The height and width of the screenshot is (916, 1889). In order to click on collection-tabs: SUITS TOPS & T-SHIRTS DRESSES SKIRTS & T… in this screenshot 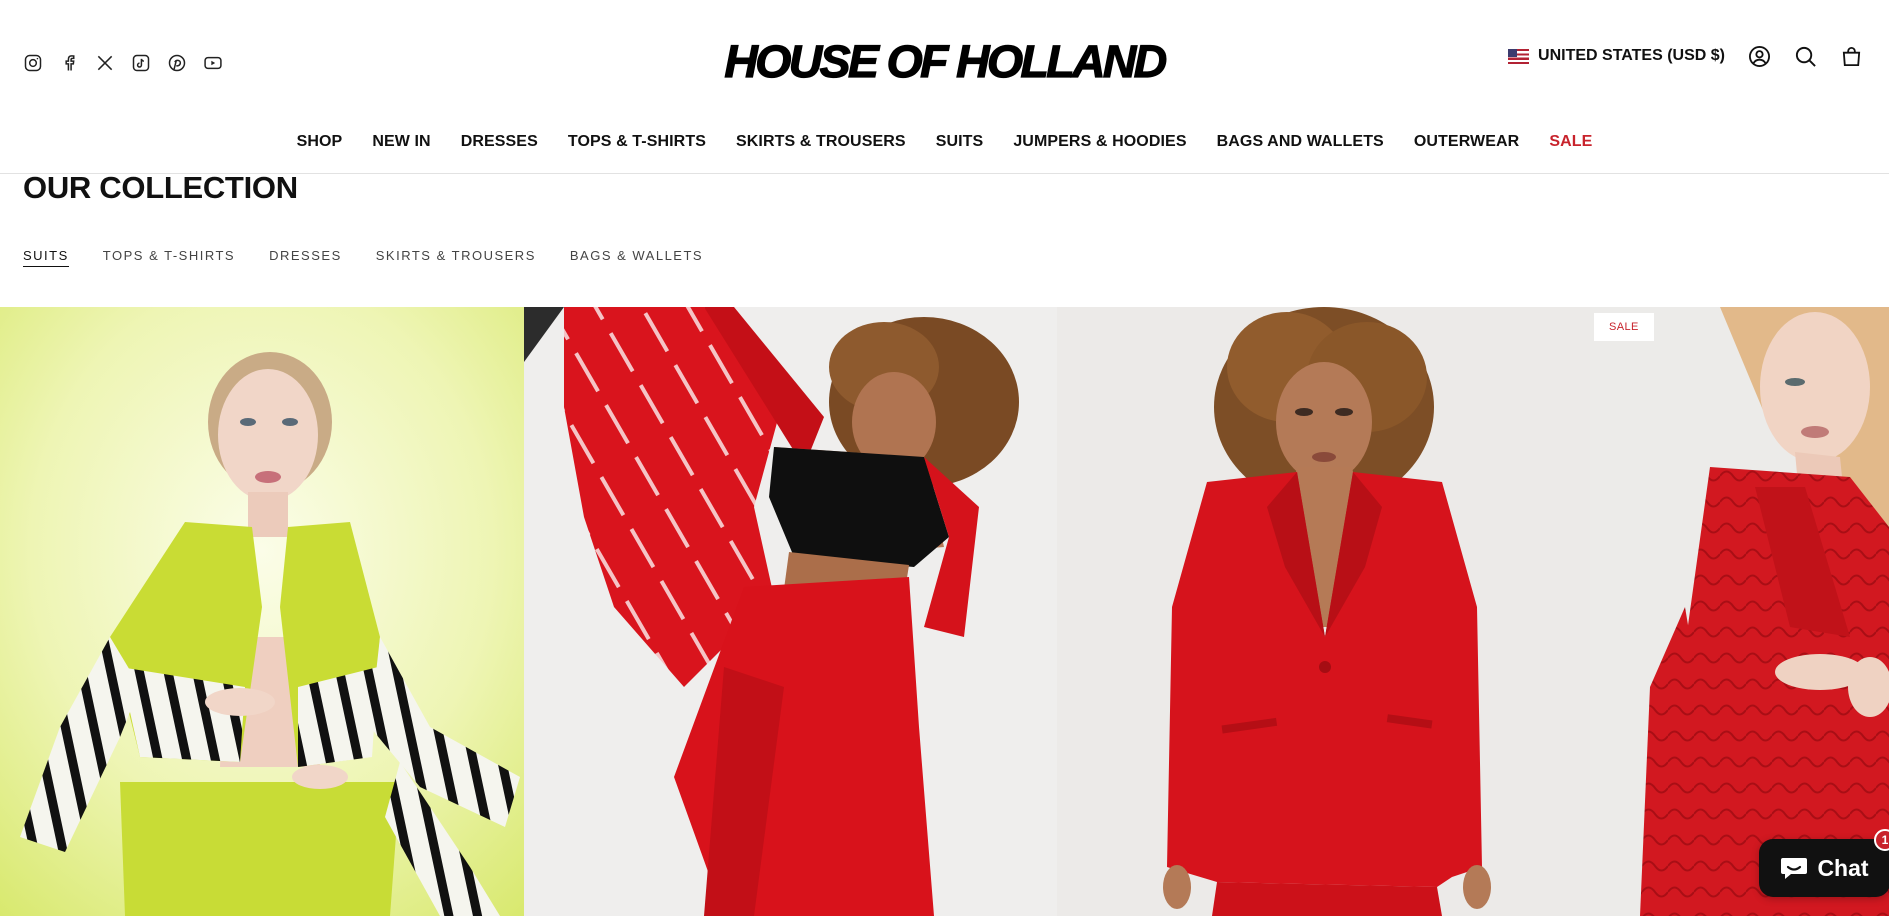, I will do `click(363, 257)`.